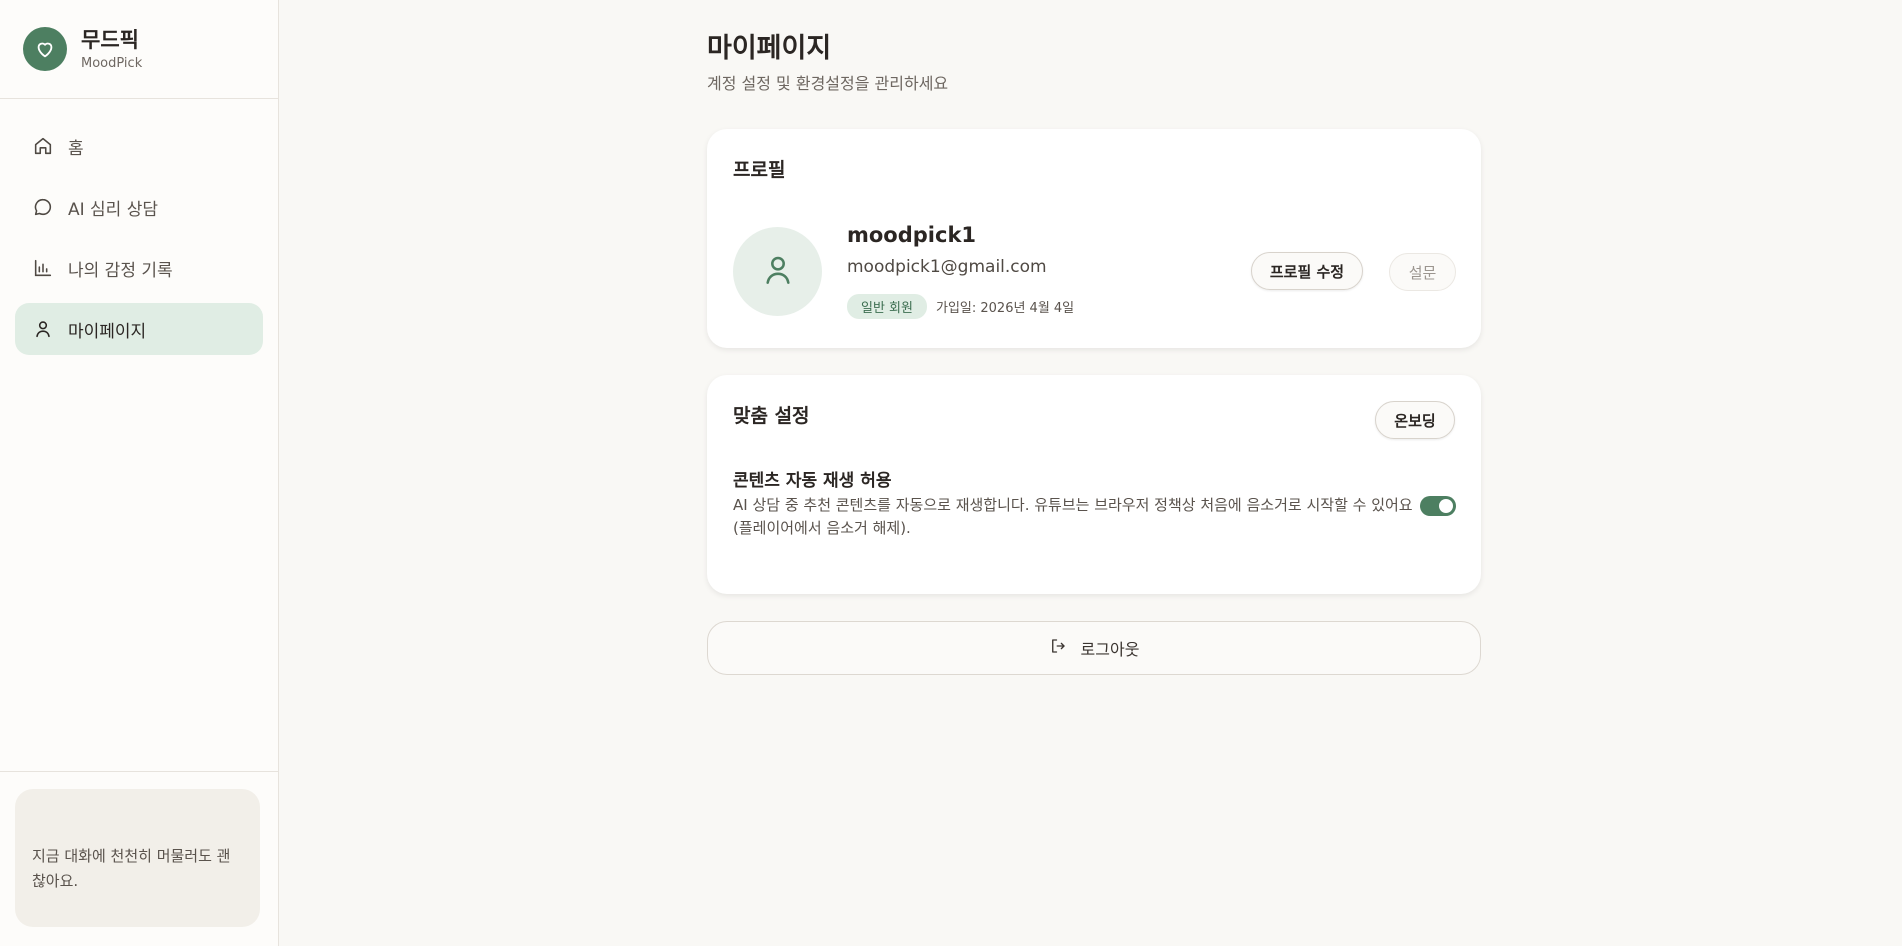  Describe the element at coordinates (1005, 308) in the screenshot. I see `join-date: 가입일: 2026년 4월 4일` at that location.